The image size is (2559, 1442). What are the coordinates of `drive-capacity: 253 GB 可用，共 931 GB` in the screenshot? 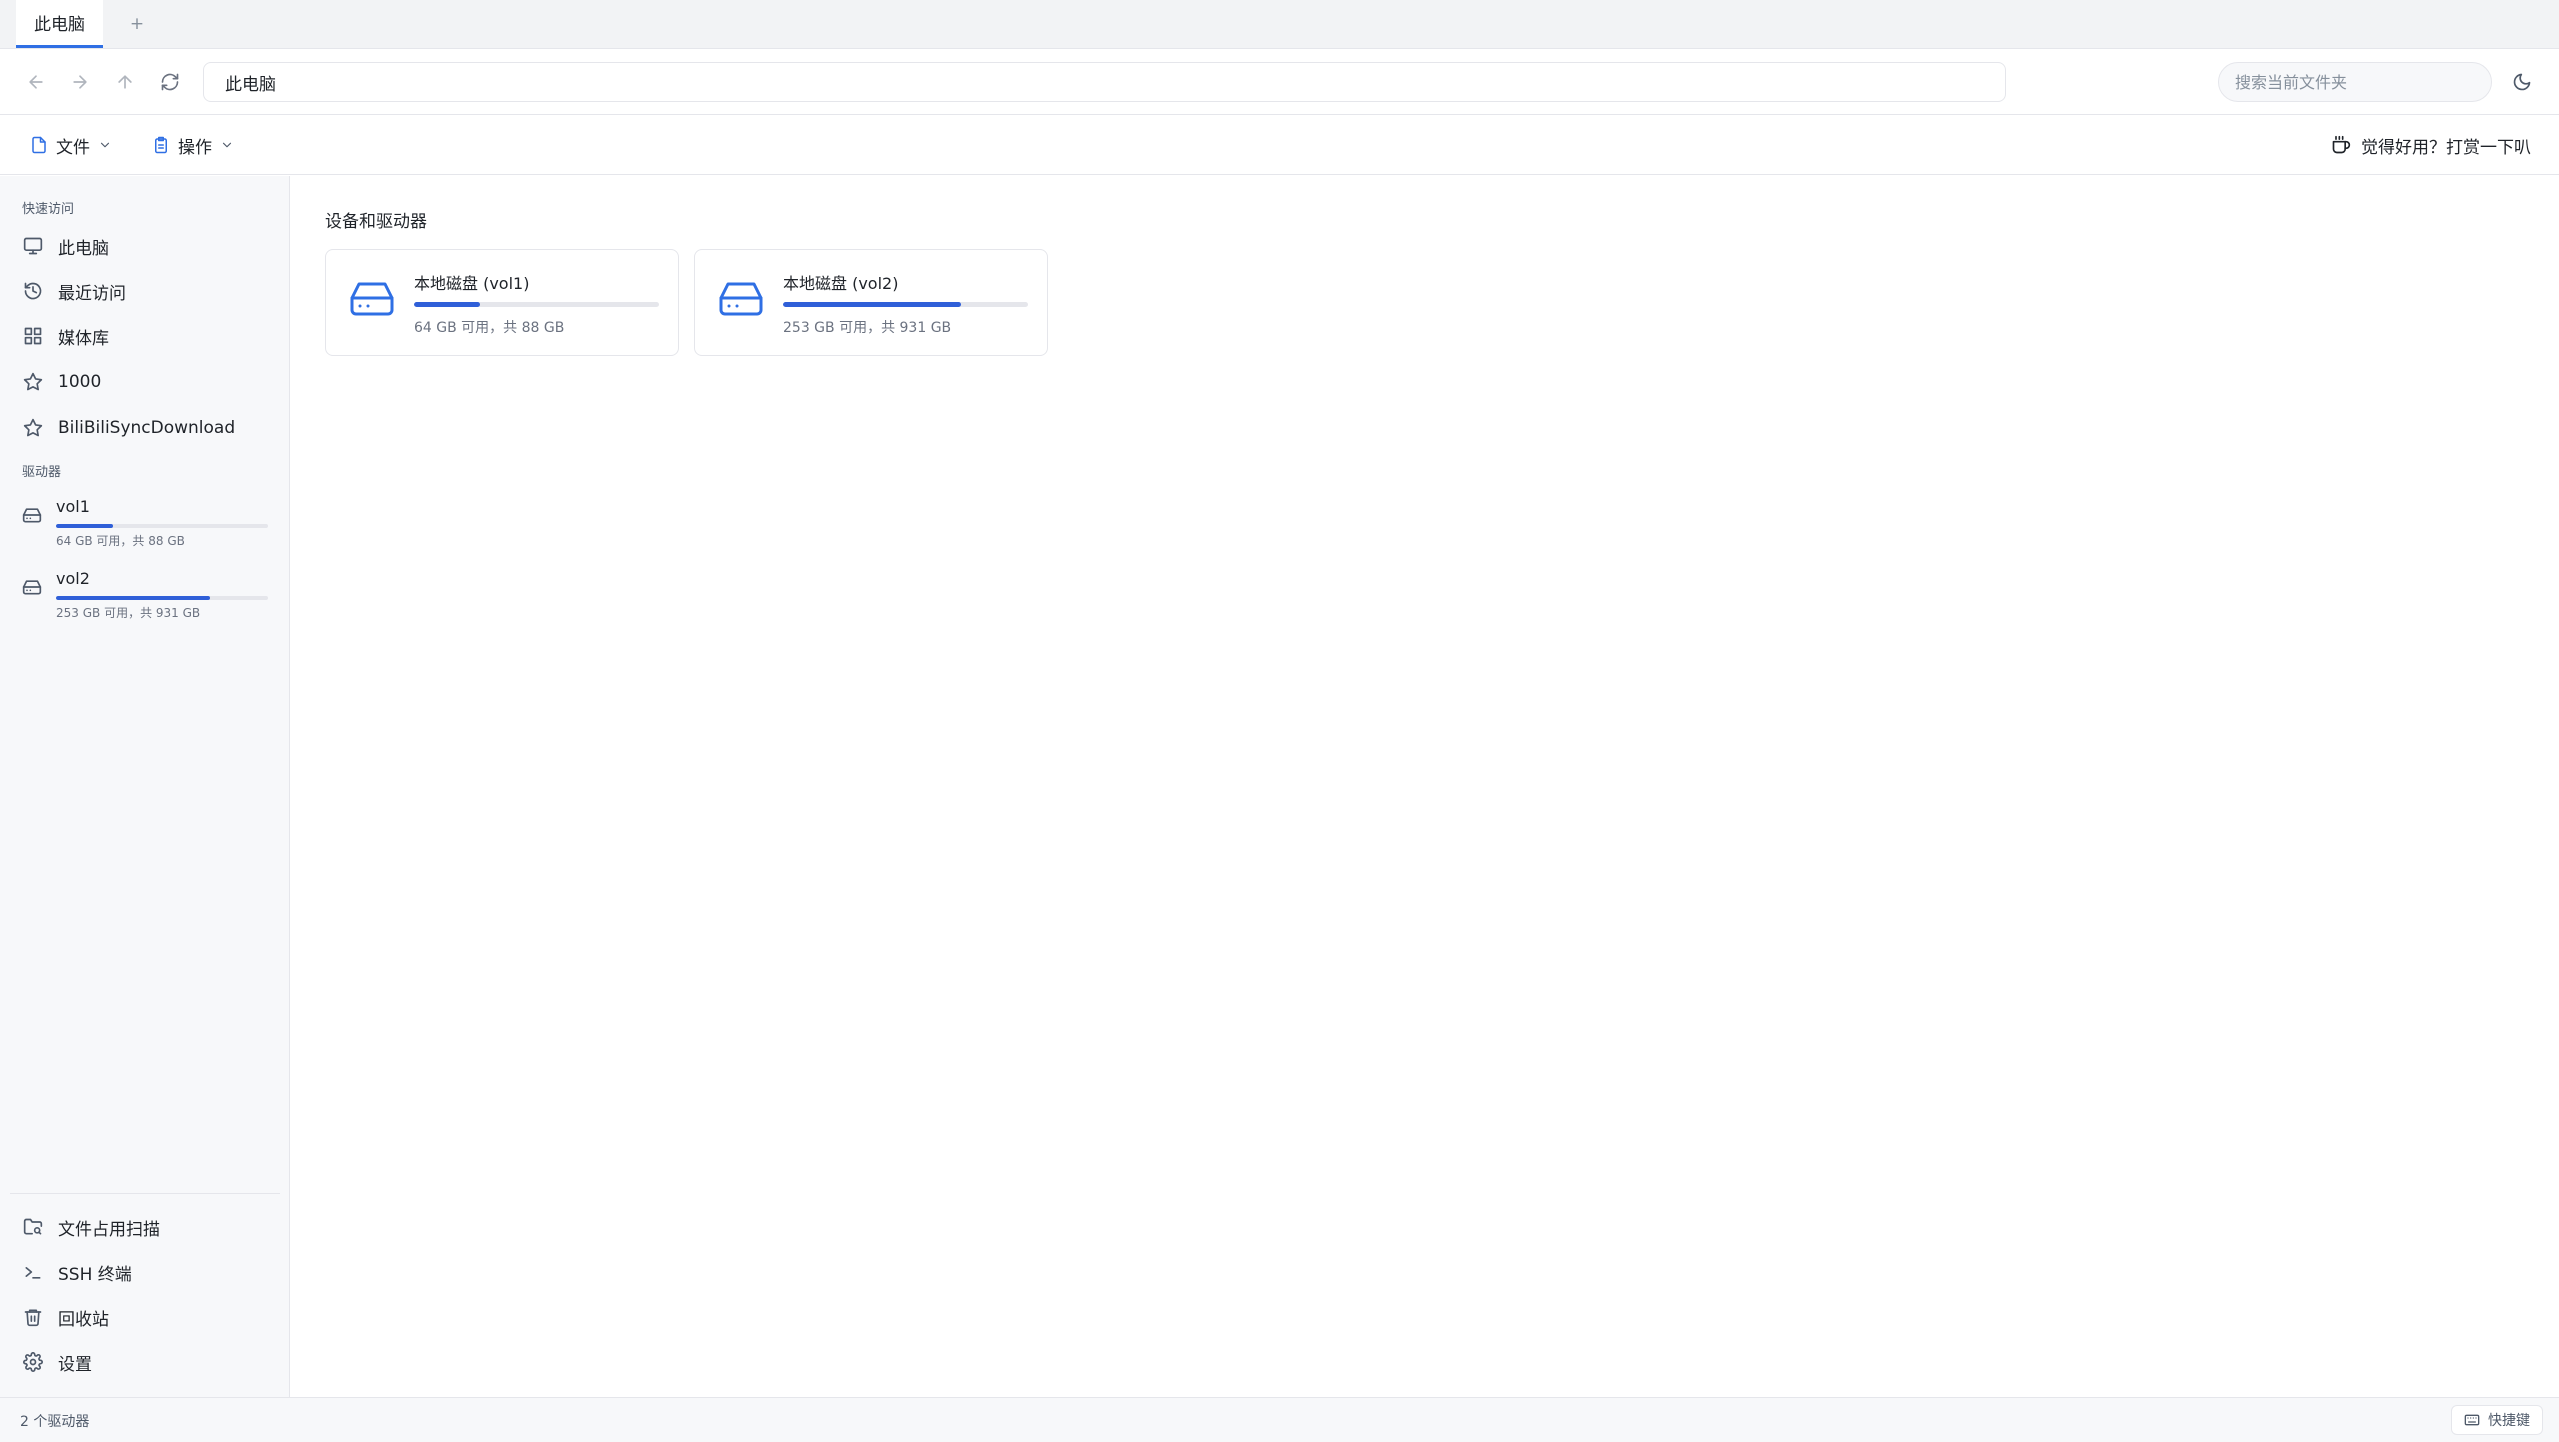 It's located at (128, 613).